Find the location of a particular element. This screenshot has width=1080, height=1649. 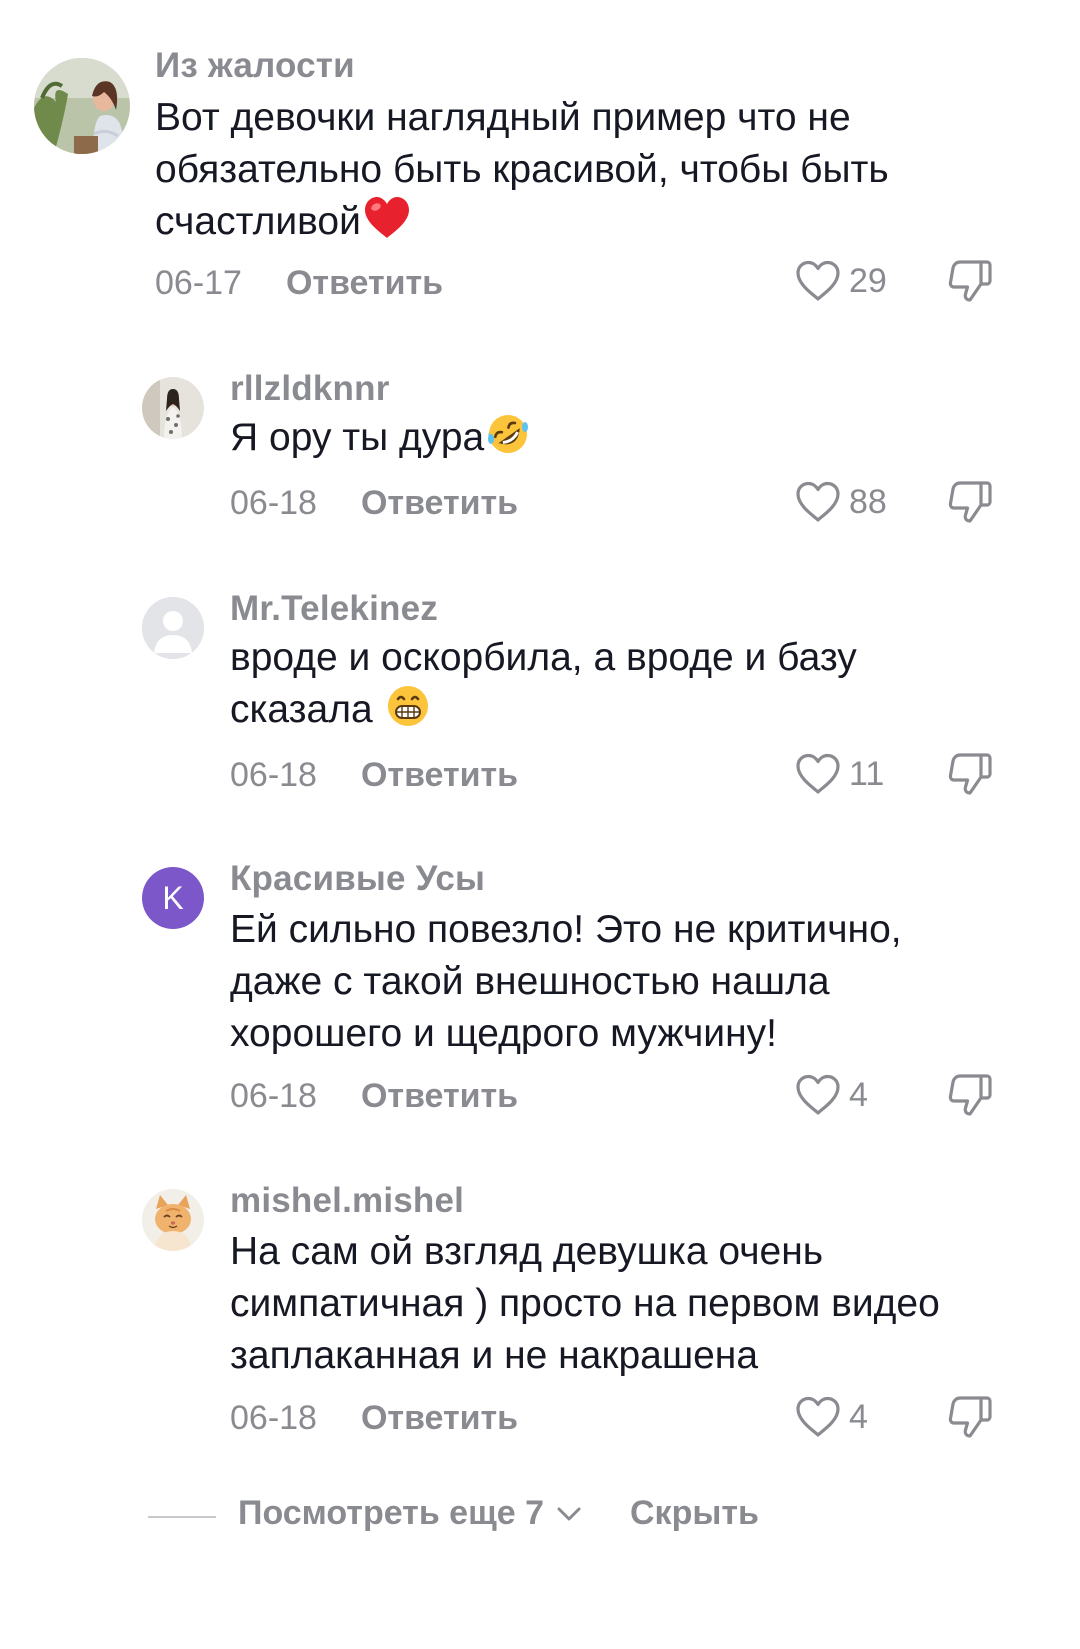

comment-meta: 06-17 Ответить is located at coordinates (299, 283).